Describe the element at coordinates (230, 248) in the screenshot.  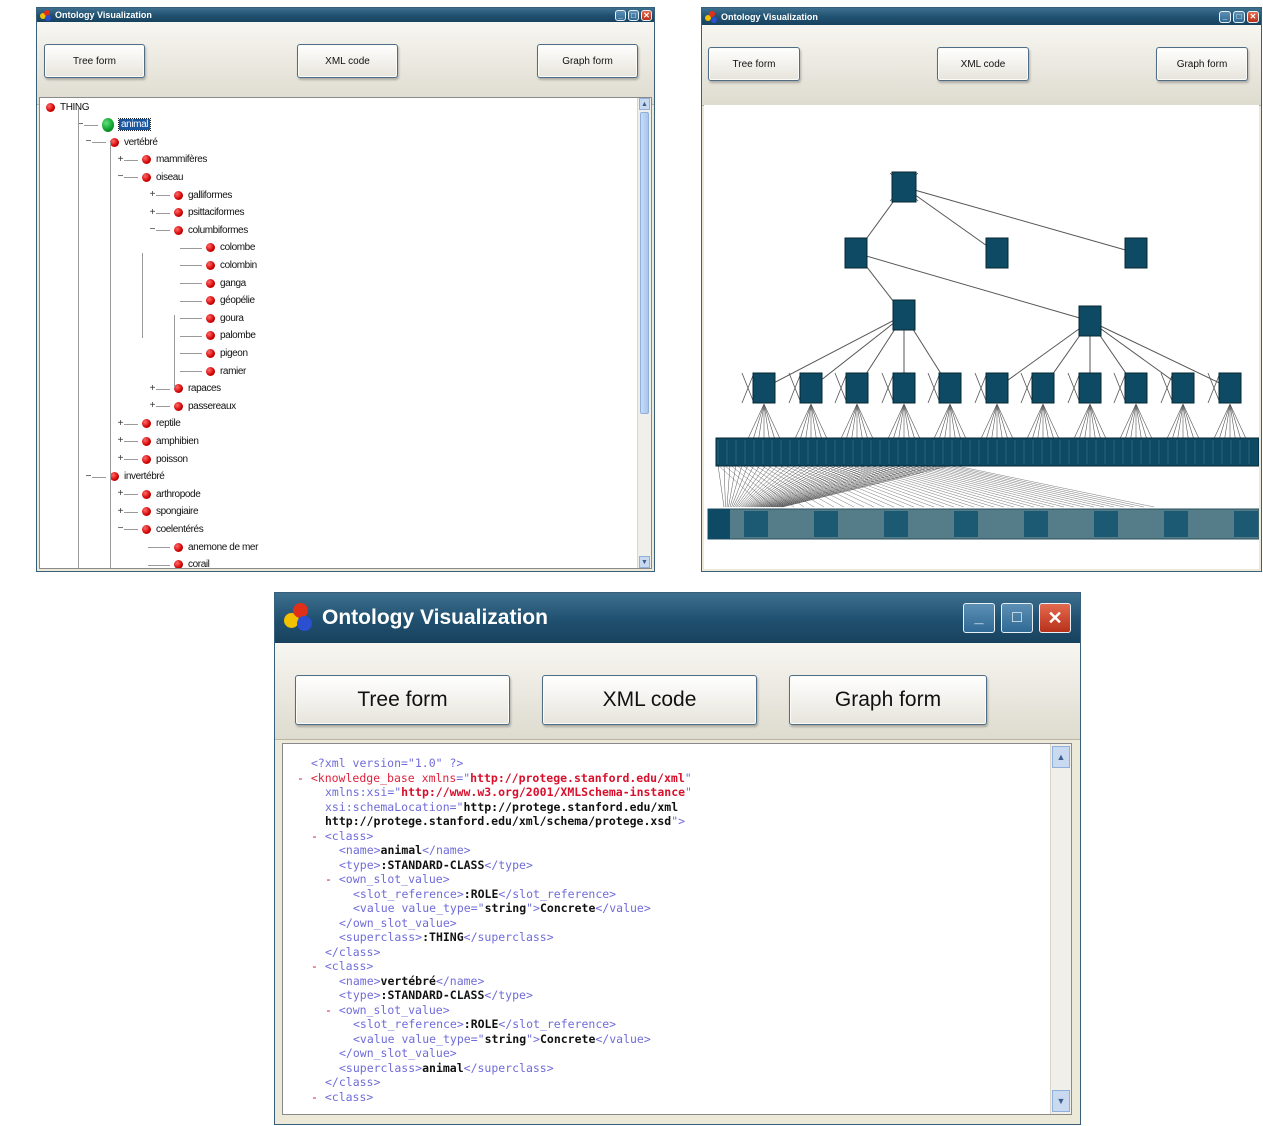
I see `tree-node: colombe` at that location.